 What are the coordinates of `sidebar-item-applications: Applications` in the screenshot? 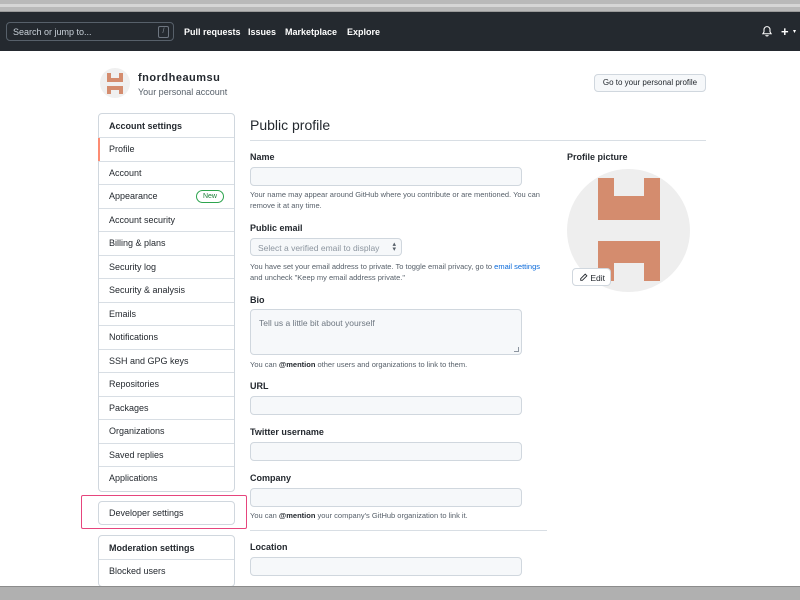 It's located at (166, 479).